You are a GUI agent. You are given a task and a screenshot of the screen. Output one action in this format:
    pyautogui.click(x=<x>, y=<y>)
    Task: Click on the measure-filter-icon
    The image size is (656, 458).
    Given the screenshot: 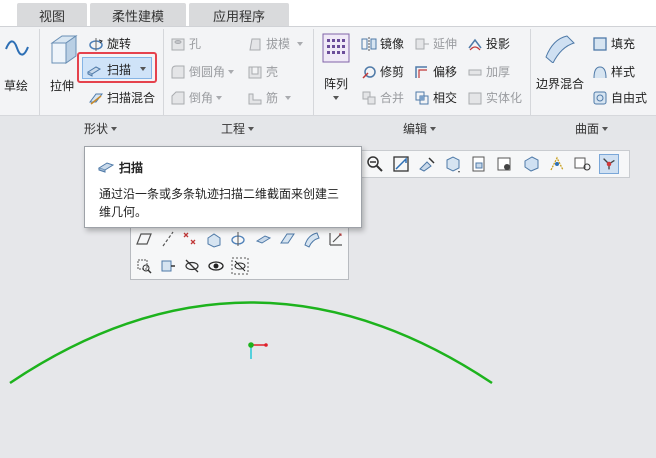 What is the action you would take?
    pyautogui.click(x=336, y=239)
    